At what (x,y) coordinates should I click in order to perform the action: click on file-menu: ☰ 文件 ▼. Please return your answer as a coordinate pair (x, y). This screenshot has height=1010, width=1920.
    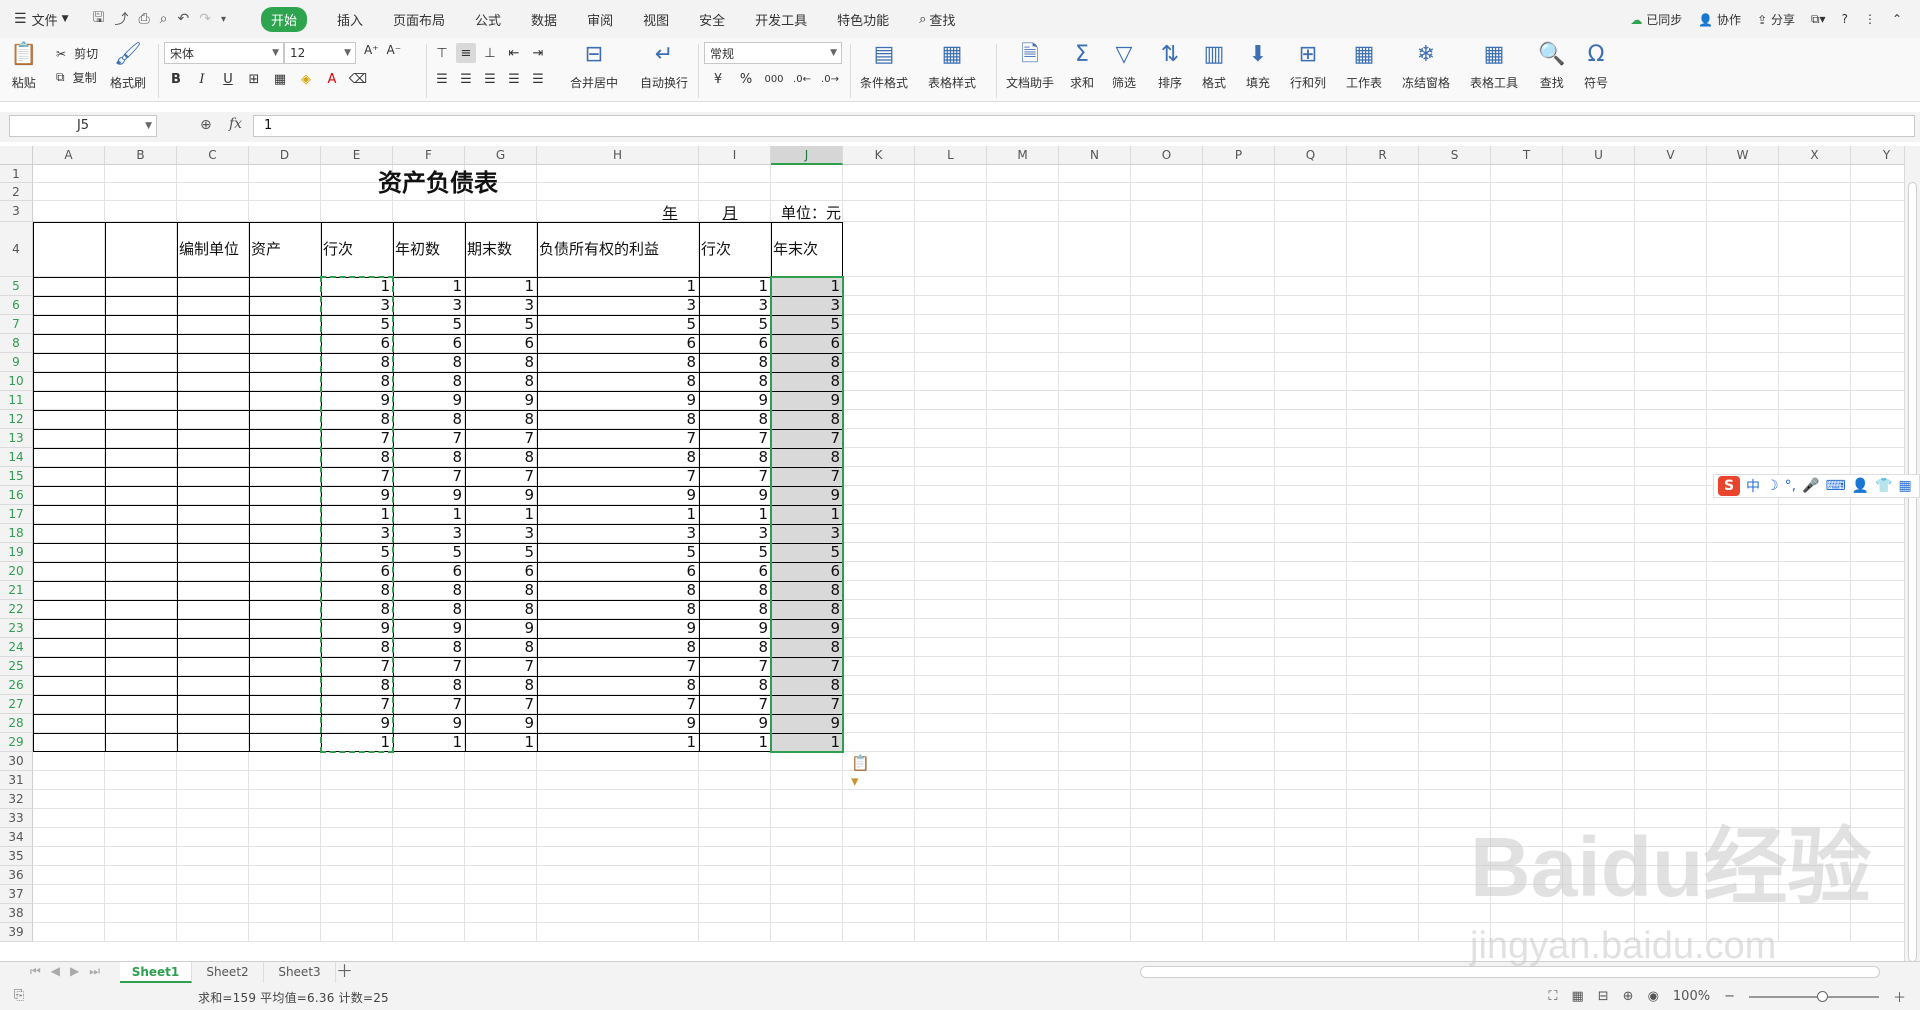
    Looking at the image, I should click on (39, 19).